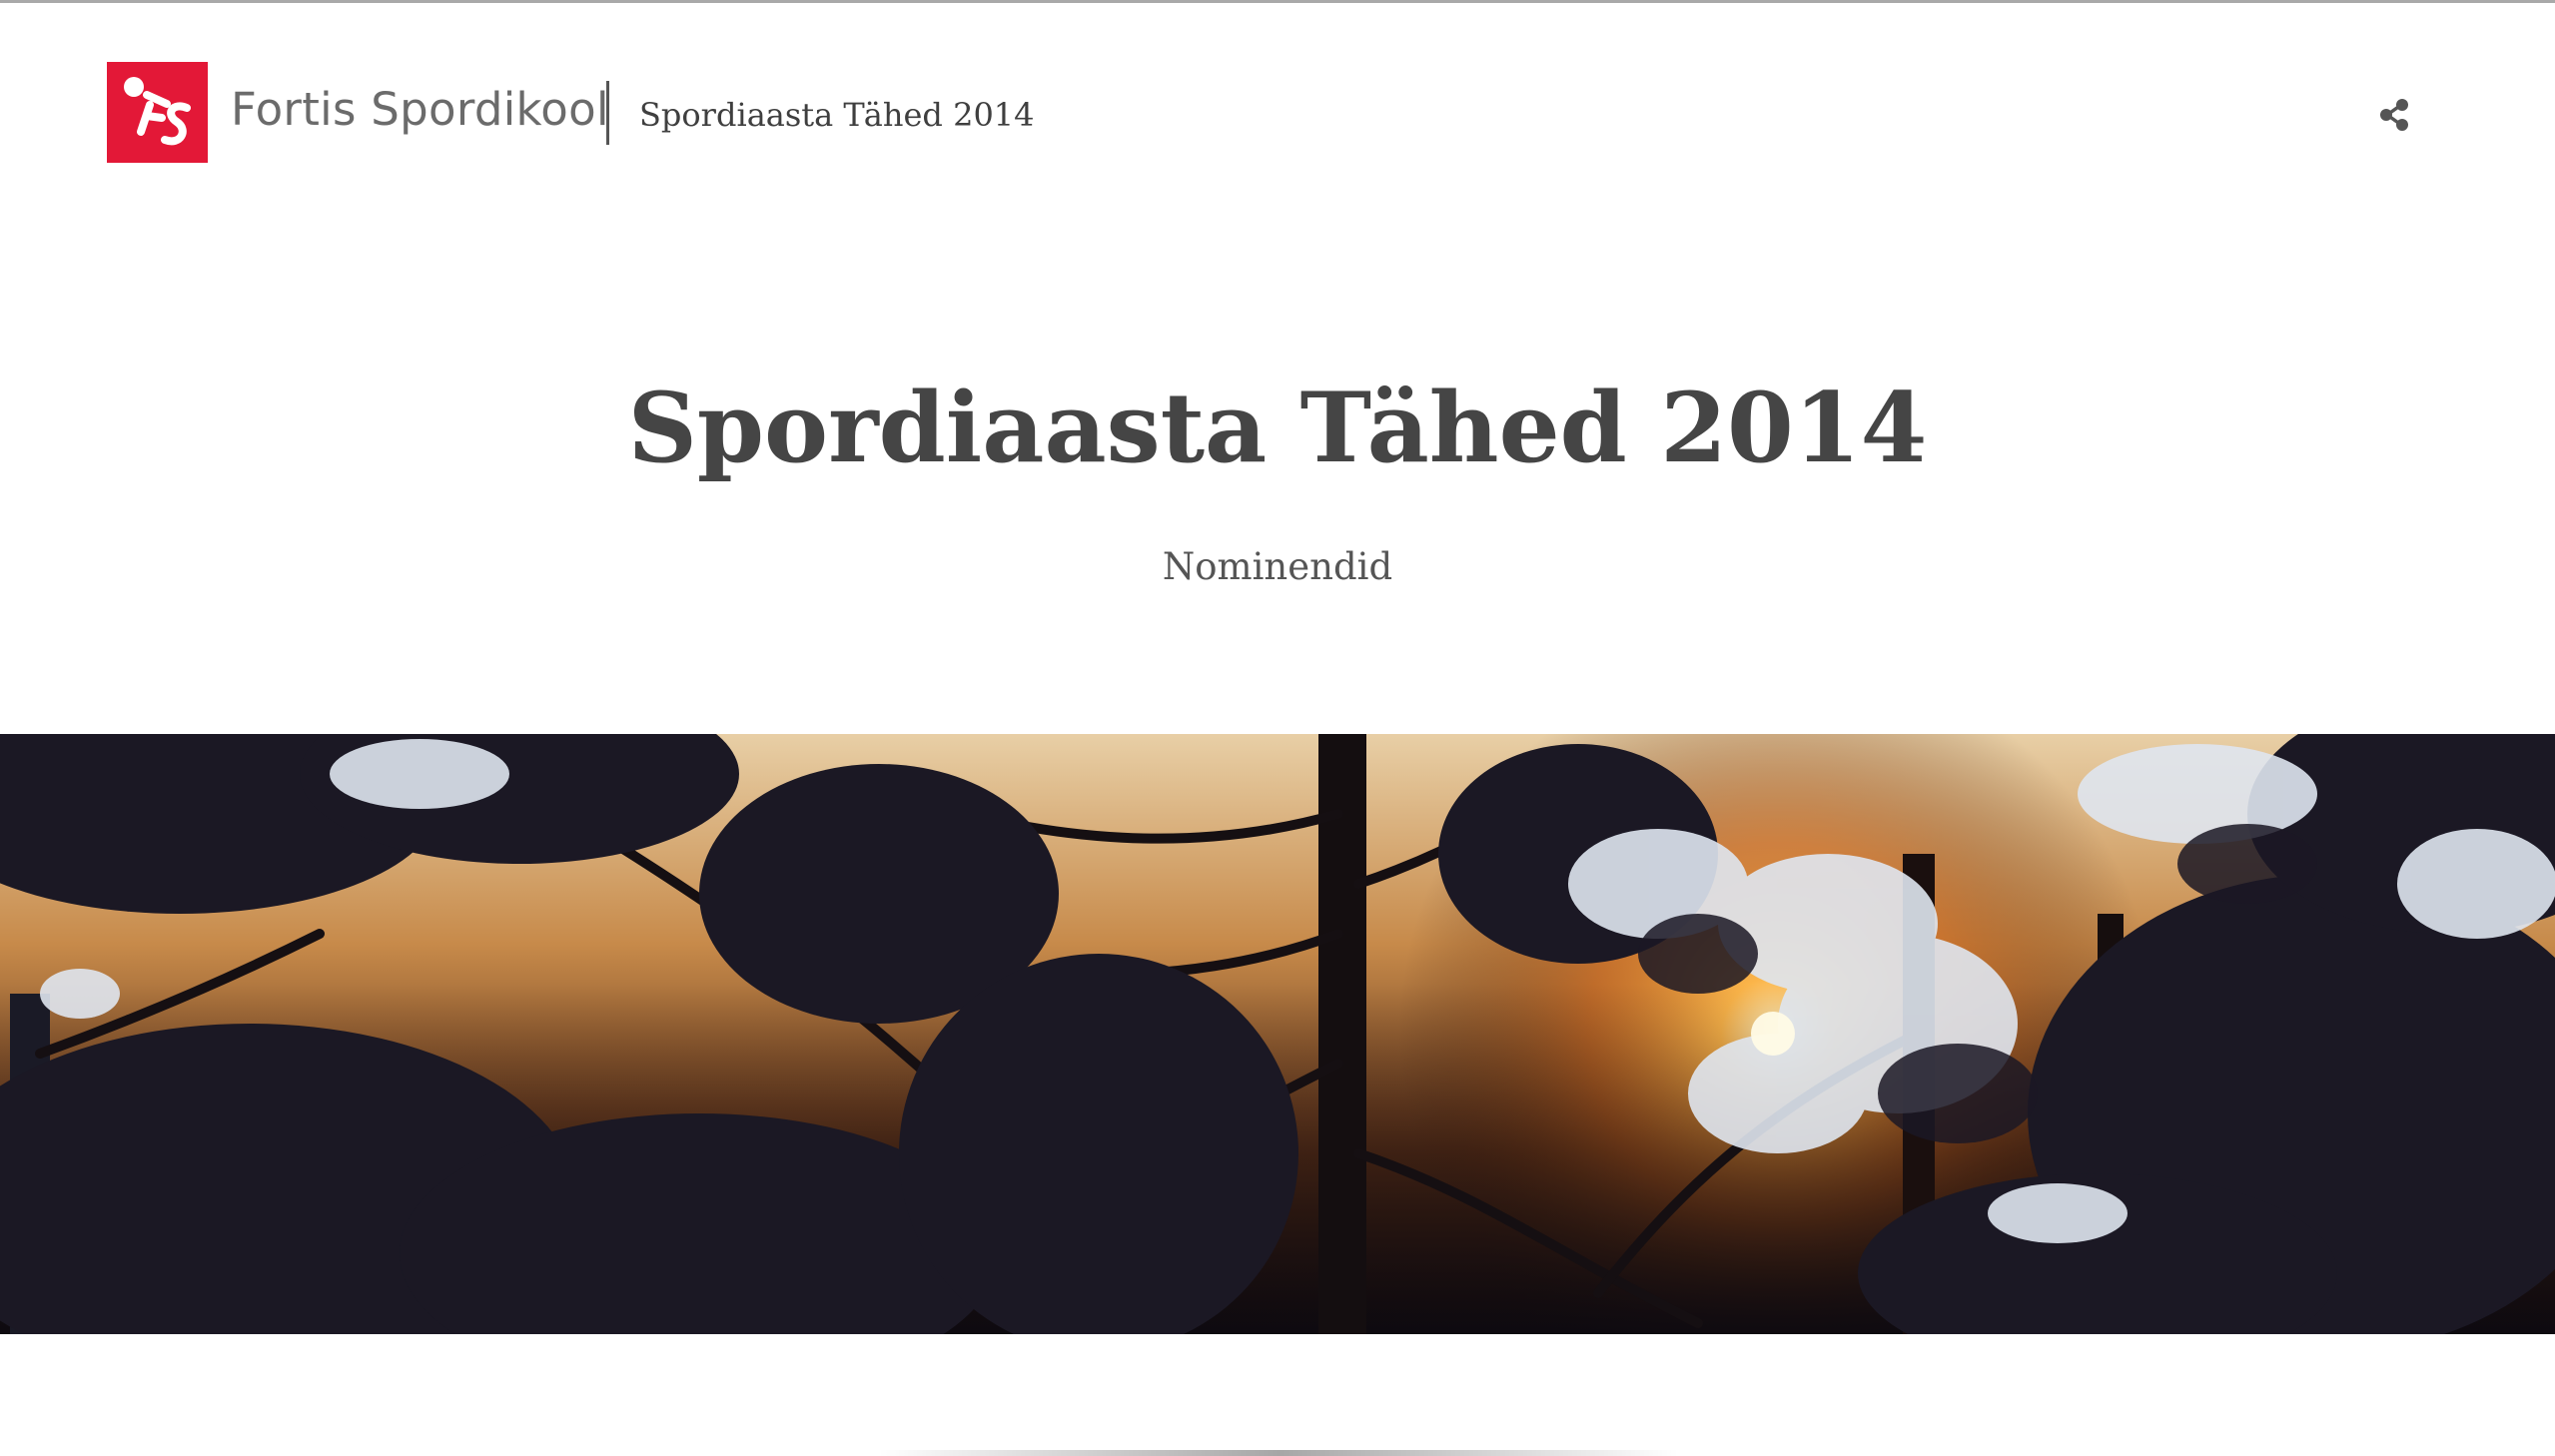 The width and height of the screenshot is (2555, 1456). What do you see at coordinates (837, 115) in the screenshot?
I see `story-title: Spordiaasta Tähed 2014` at bounding box center [837, 115].